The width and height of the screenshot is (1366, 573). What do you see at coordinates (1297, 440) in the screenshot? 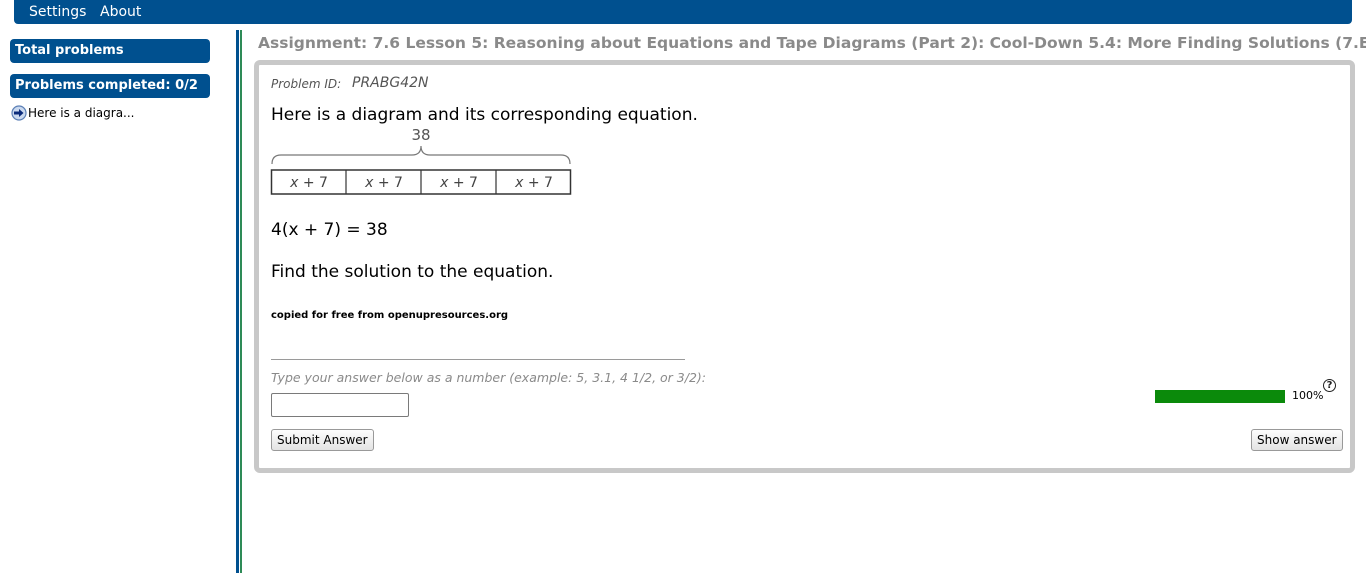
I see `show-answer-button: Show answer` at bounding box center [1297, 440].